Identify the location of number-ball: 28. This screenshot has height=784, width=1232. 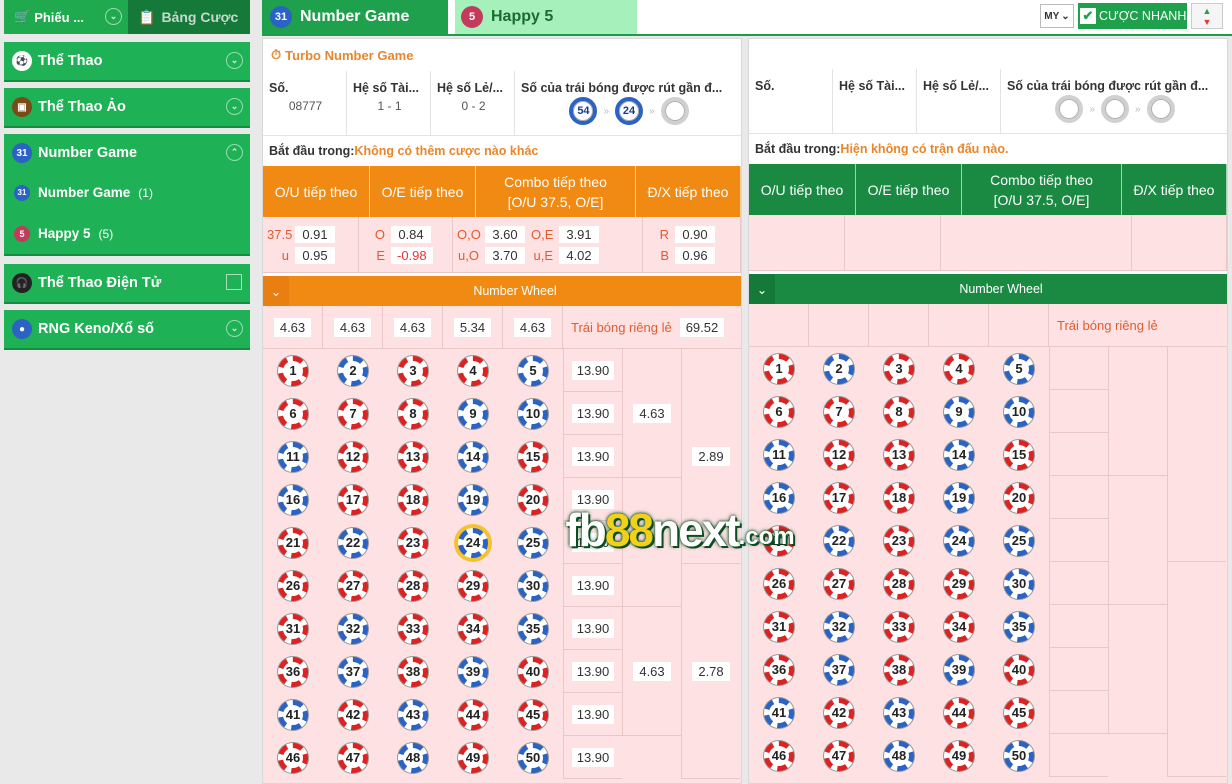
(899, 583).